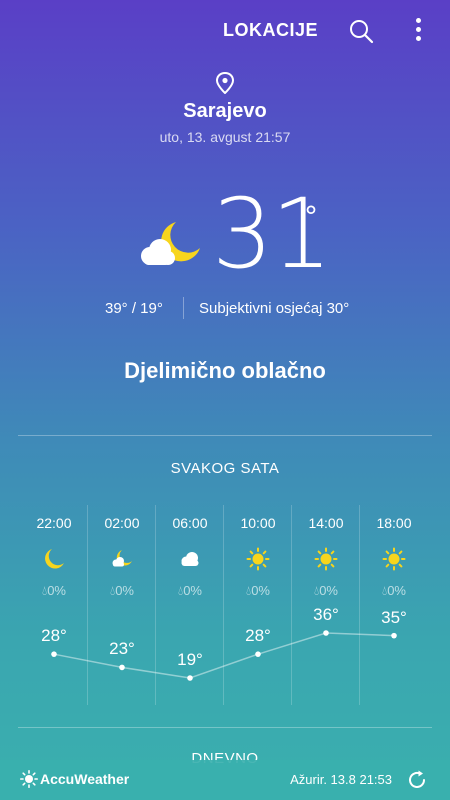 The width and height of the screenshot is (450, 800). Describe the element at coordinates (258, 605) in the screenshot. I see `hourly-item: 10:00 💧︎0% 28°` at that location.